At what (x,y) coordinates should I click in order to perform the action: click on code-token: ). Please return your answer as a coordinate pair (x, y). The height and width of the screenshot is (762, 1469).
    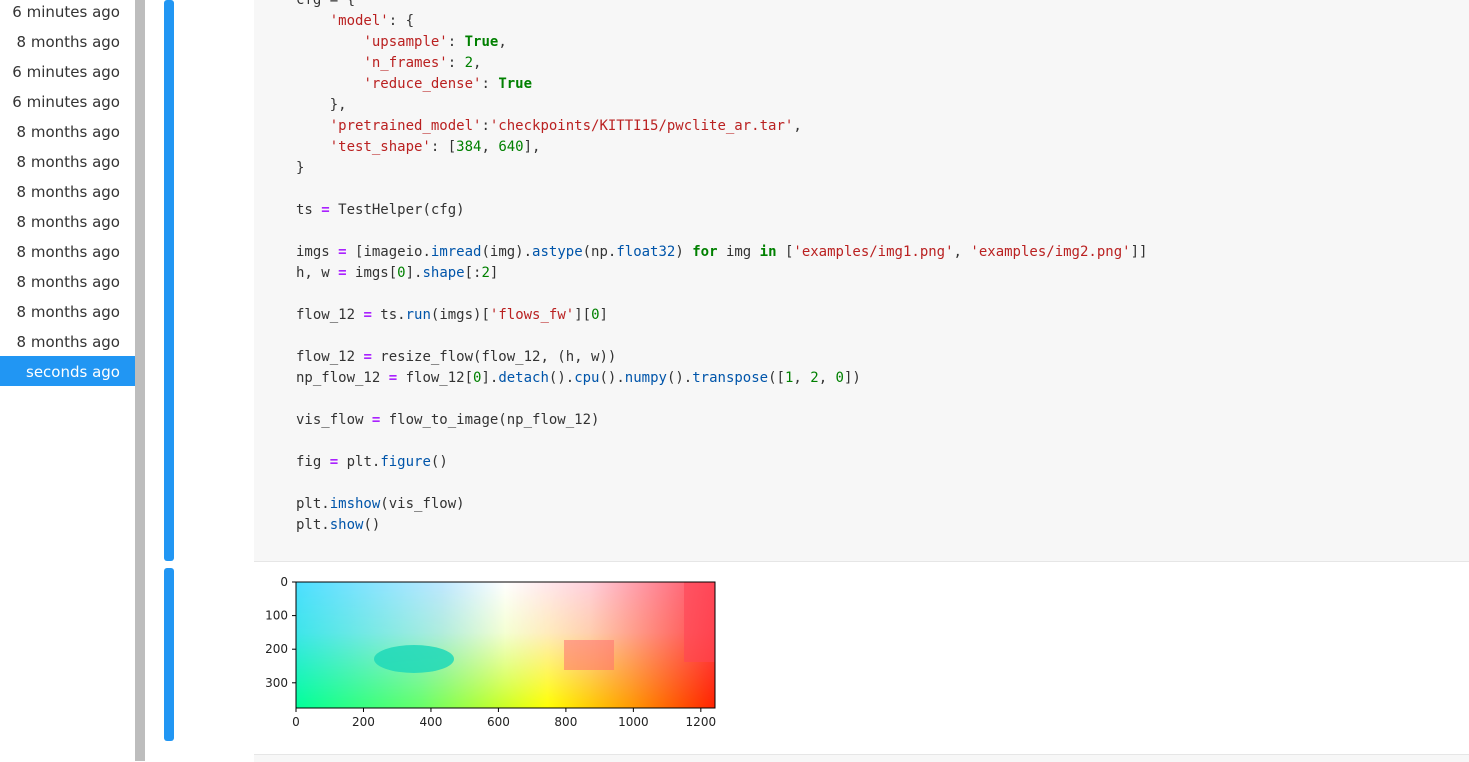
    Looking at the image, I should click on (684, 252).